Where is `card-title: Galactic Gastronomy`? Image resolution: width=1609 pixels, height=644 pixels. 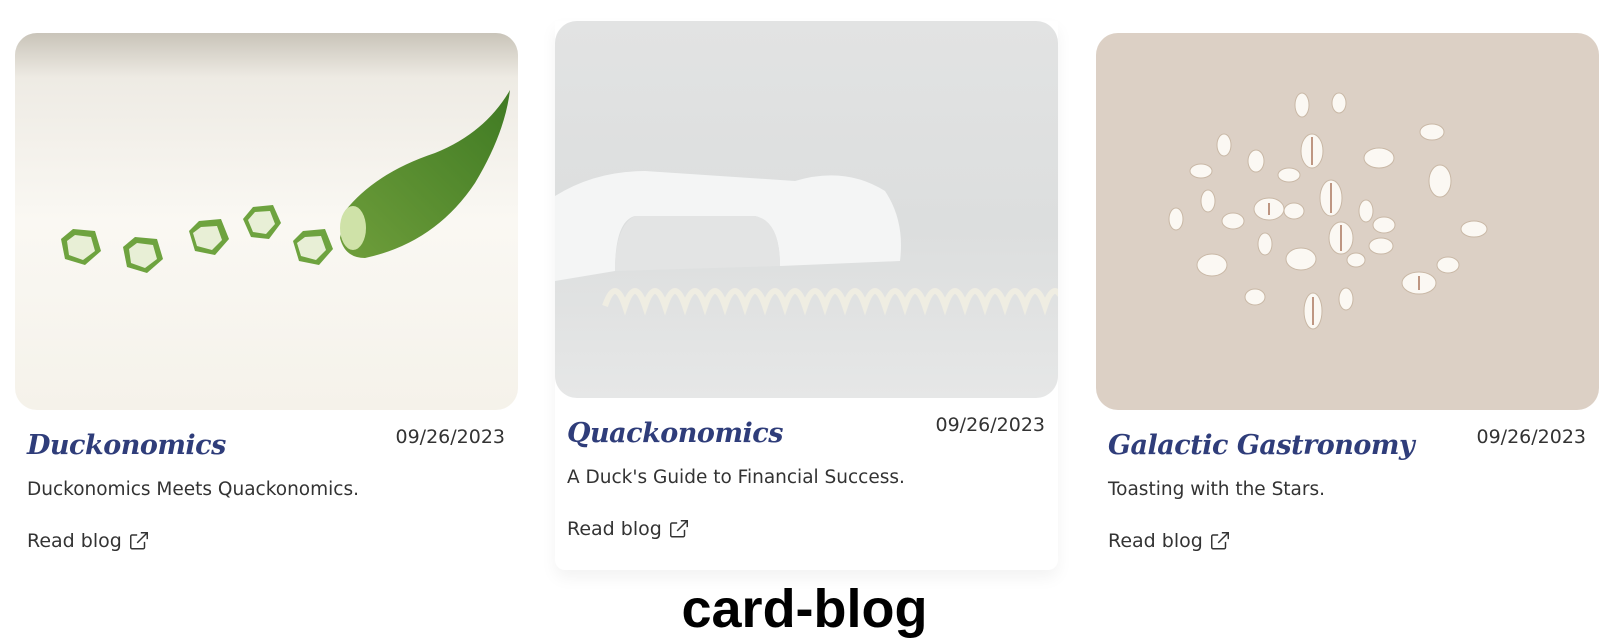
card-title: Galactic Gastronomy is located at coordinates (1261, 445).